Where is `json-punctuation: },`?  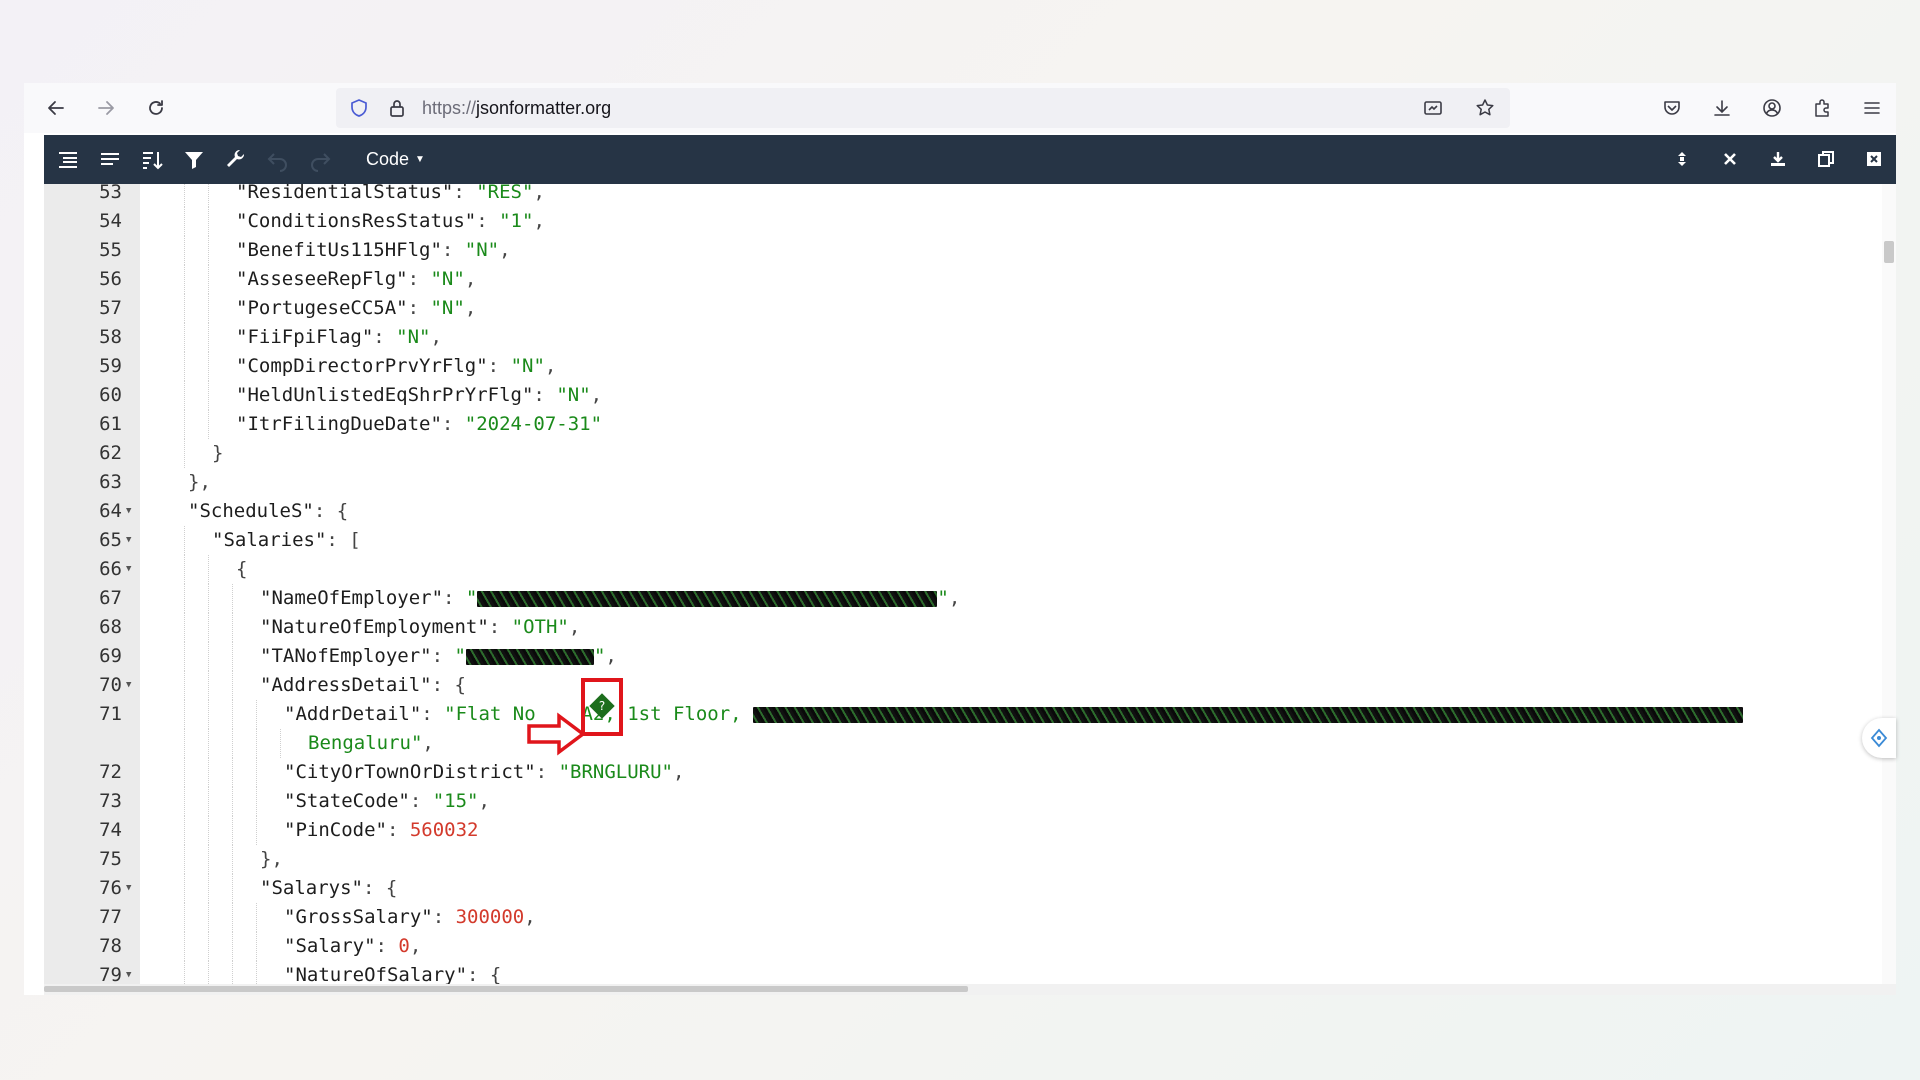
json-punctuation: }, is located at coordinates (199, 482).